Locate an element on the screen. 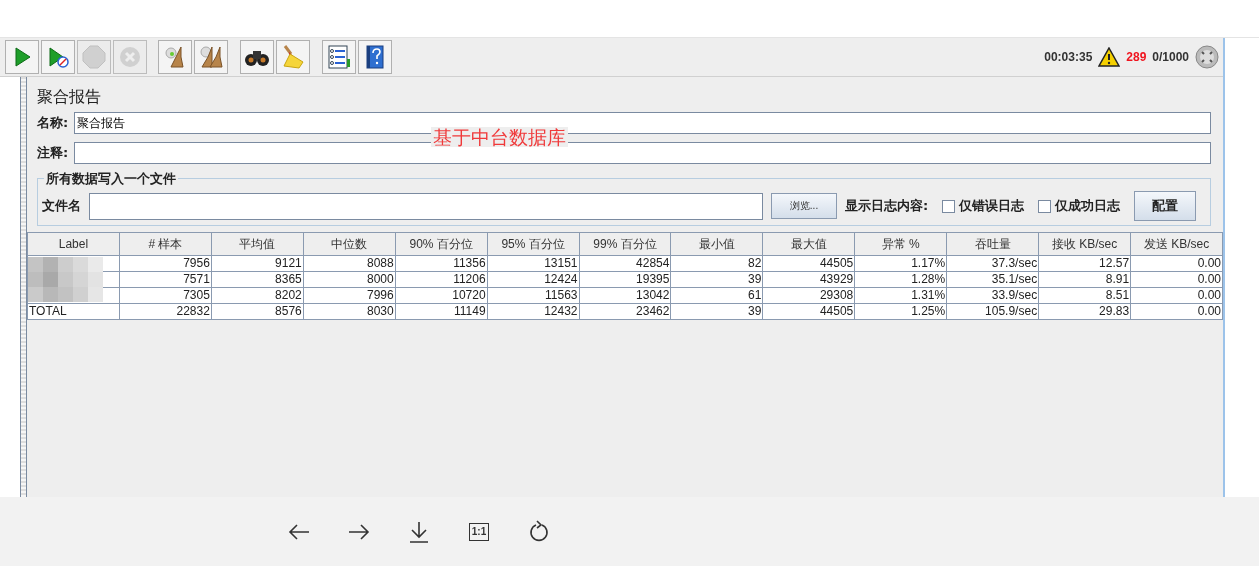 Image resolution: width=1259 pixels, height=566 pixels. table-cell: 1.25% is located at coordinates (900, 311).